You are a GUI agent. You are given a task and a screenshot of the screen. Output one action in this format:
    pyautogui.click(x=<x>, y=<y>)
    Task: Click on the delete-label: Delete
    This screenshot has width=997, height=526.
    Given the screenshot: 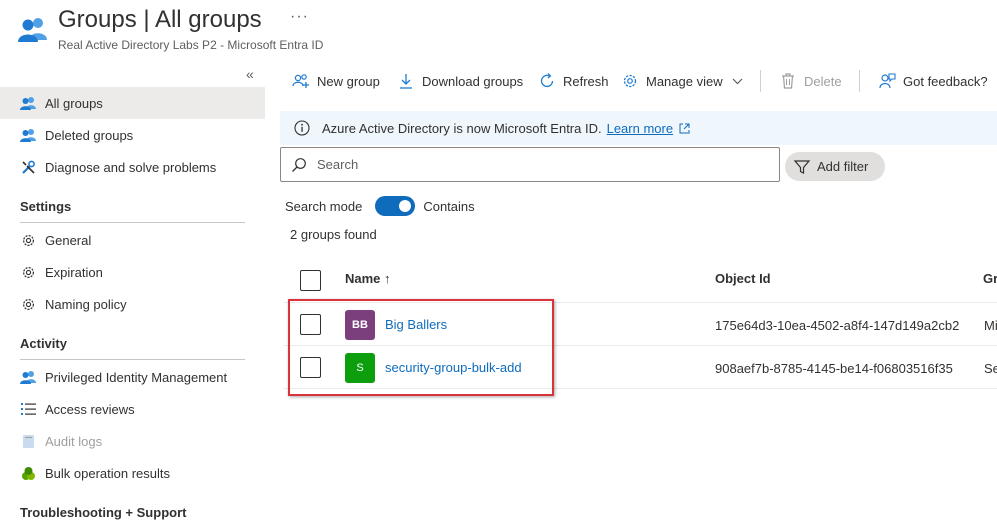 What is the action you would take?
    pyautogui.click(x=823, y=81)
    